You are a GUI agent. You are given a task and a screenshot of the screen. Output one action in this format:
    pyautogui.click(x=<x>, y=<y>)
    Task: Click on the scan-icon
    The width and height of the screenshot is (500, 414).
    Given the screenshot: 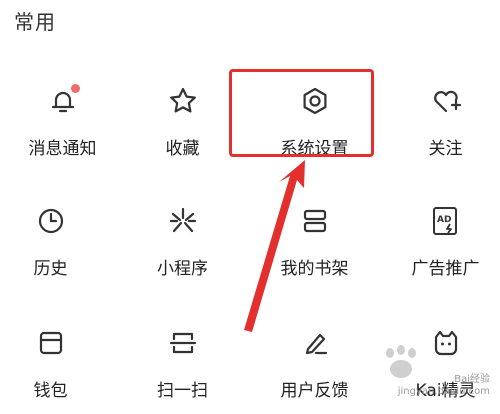 What is the action you would take?
    pyautogui.click(x=183, y=343)
    